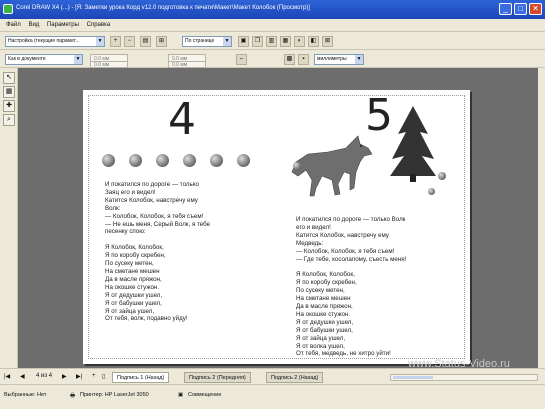 Image resolution: width=545 pixels, height=409 pixels. What do you see at coordinates (129, 41) in the screenshot?
I see `remove-preset-icon: −` at bounding box center [129, 41].